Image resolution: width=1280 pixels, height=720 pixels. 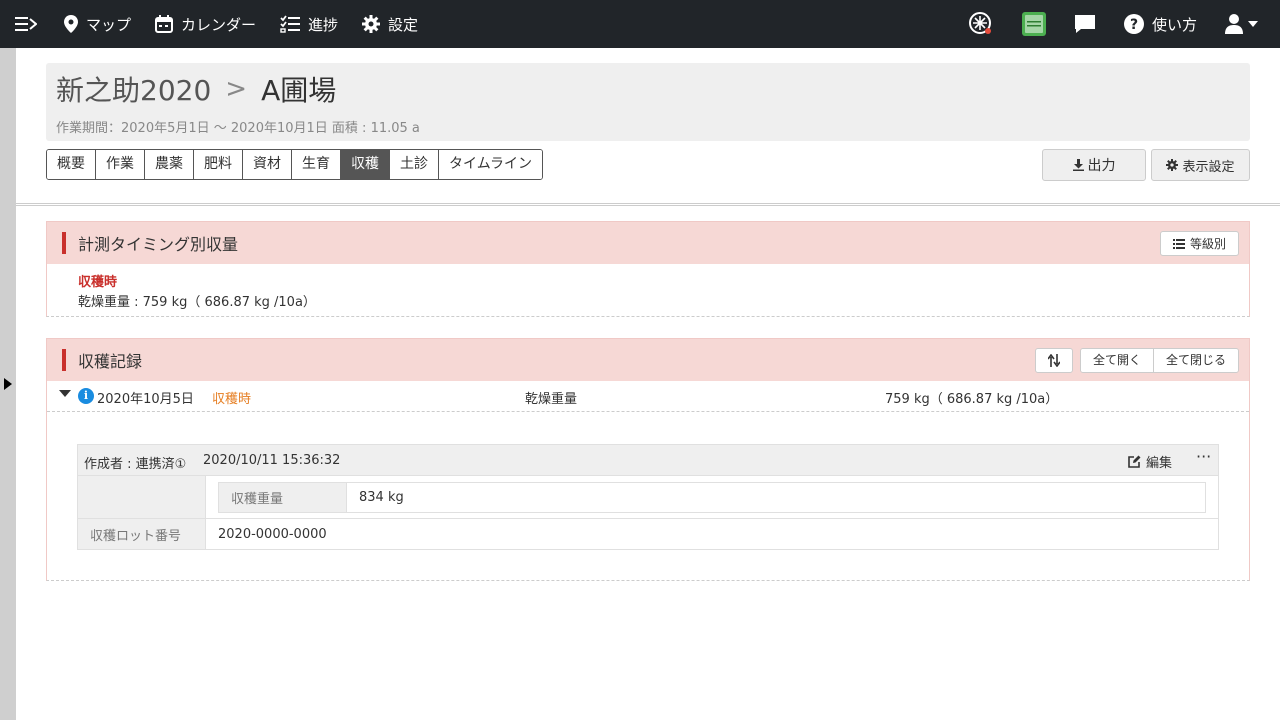 What do you see at coordinates (640, 24) in the screenshot?
I see `top-navbar: マップ カレンダー 進捗 設定 ? 使い方` at bounding box center [640, 24].